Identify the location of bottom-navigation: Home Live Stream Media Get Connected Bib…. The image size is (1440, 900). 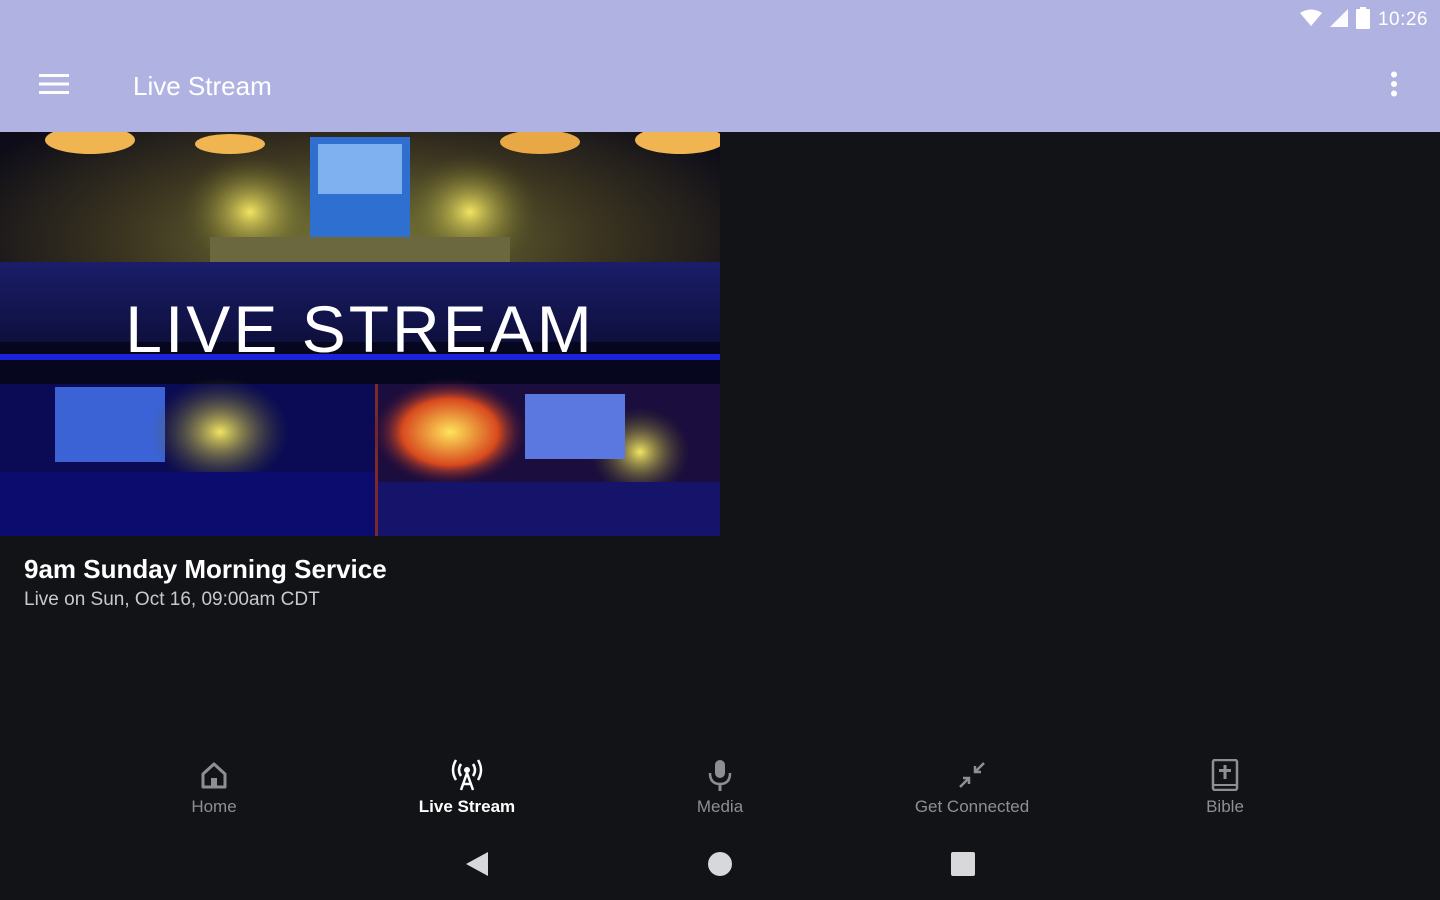
(720, 785).